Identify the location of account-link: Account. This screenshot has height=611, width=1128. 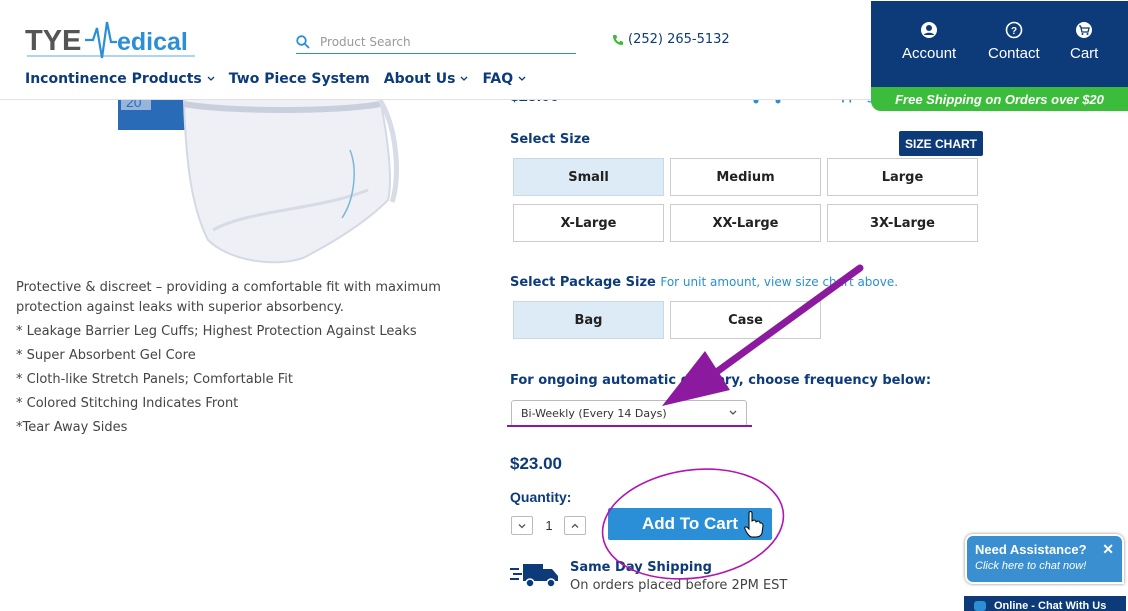
(929, 41).